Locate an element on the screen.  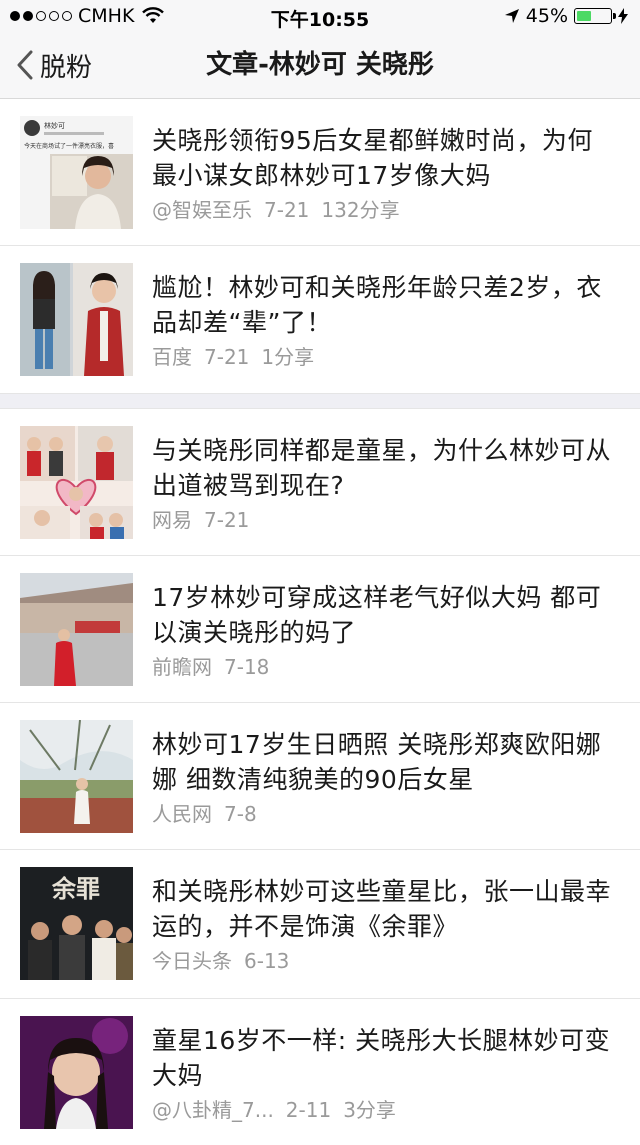
status-bar: CMHK 下午10:55 45% is located at coordinates (320, 16).